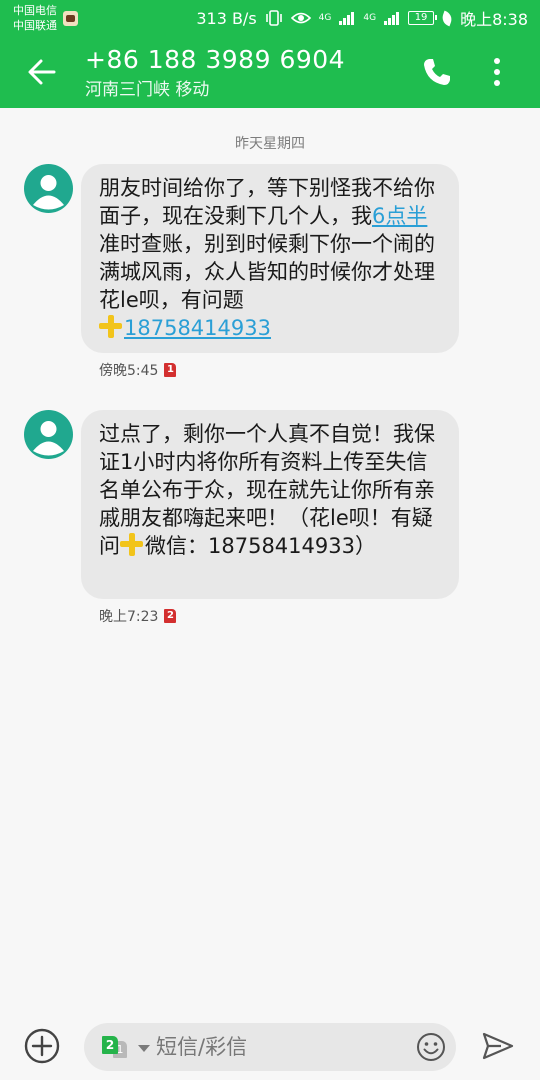  What do you see at coordinates (42, 72) in the screenshot?
I see `arrow-left-icon` at bounding box center [42, 72].